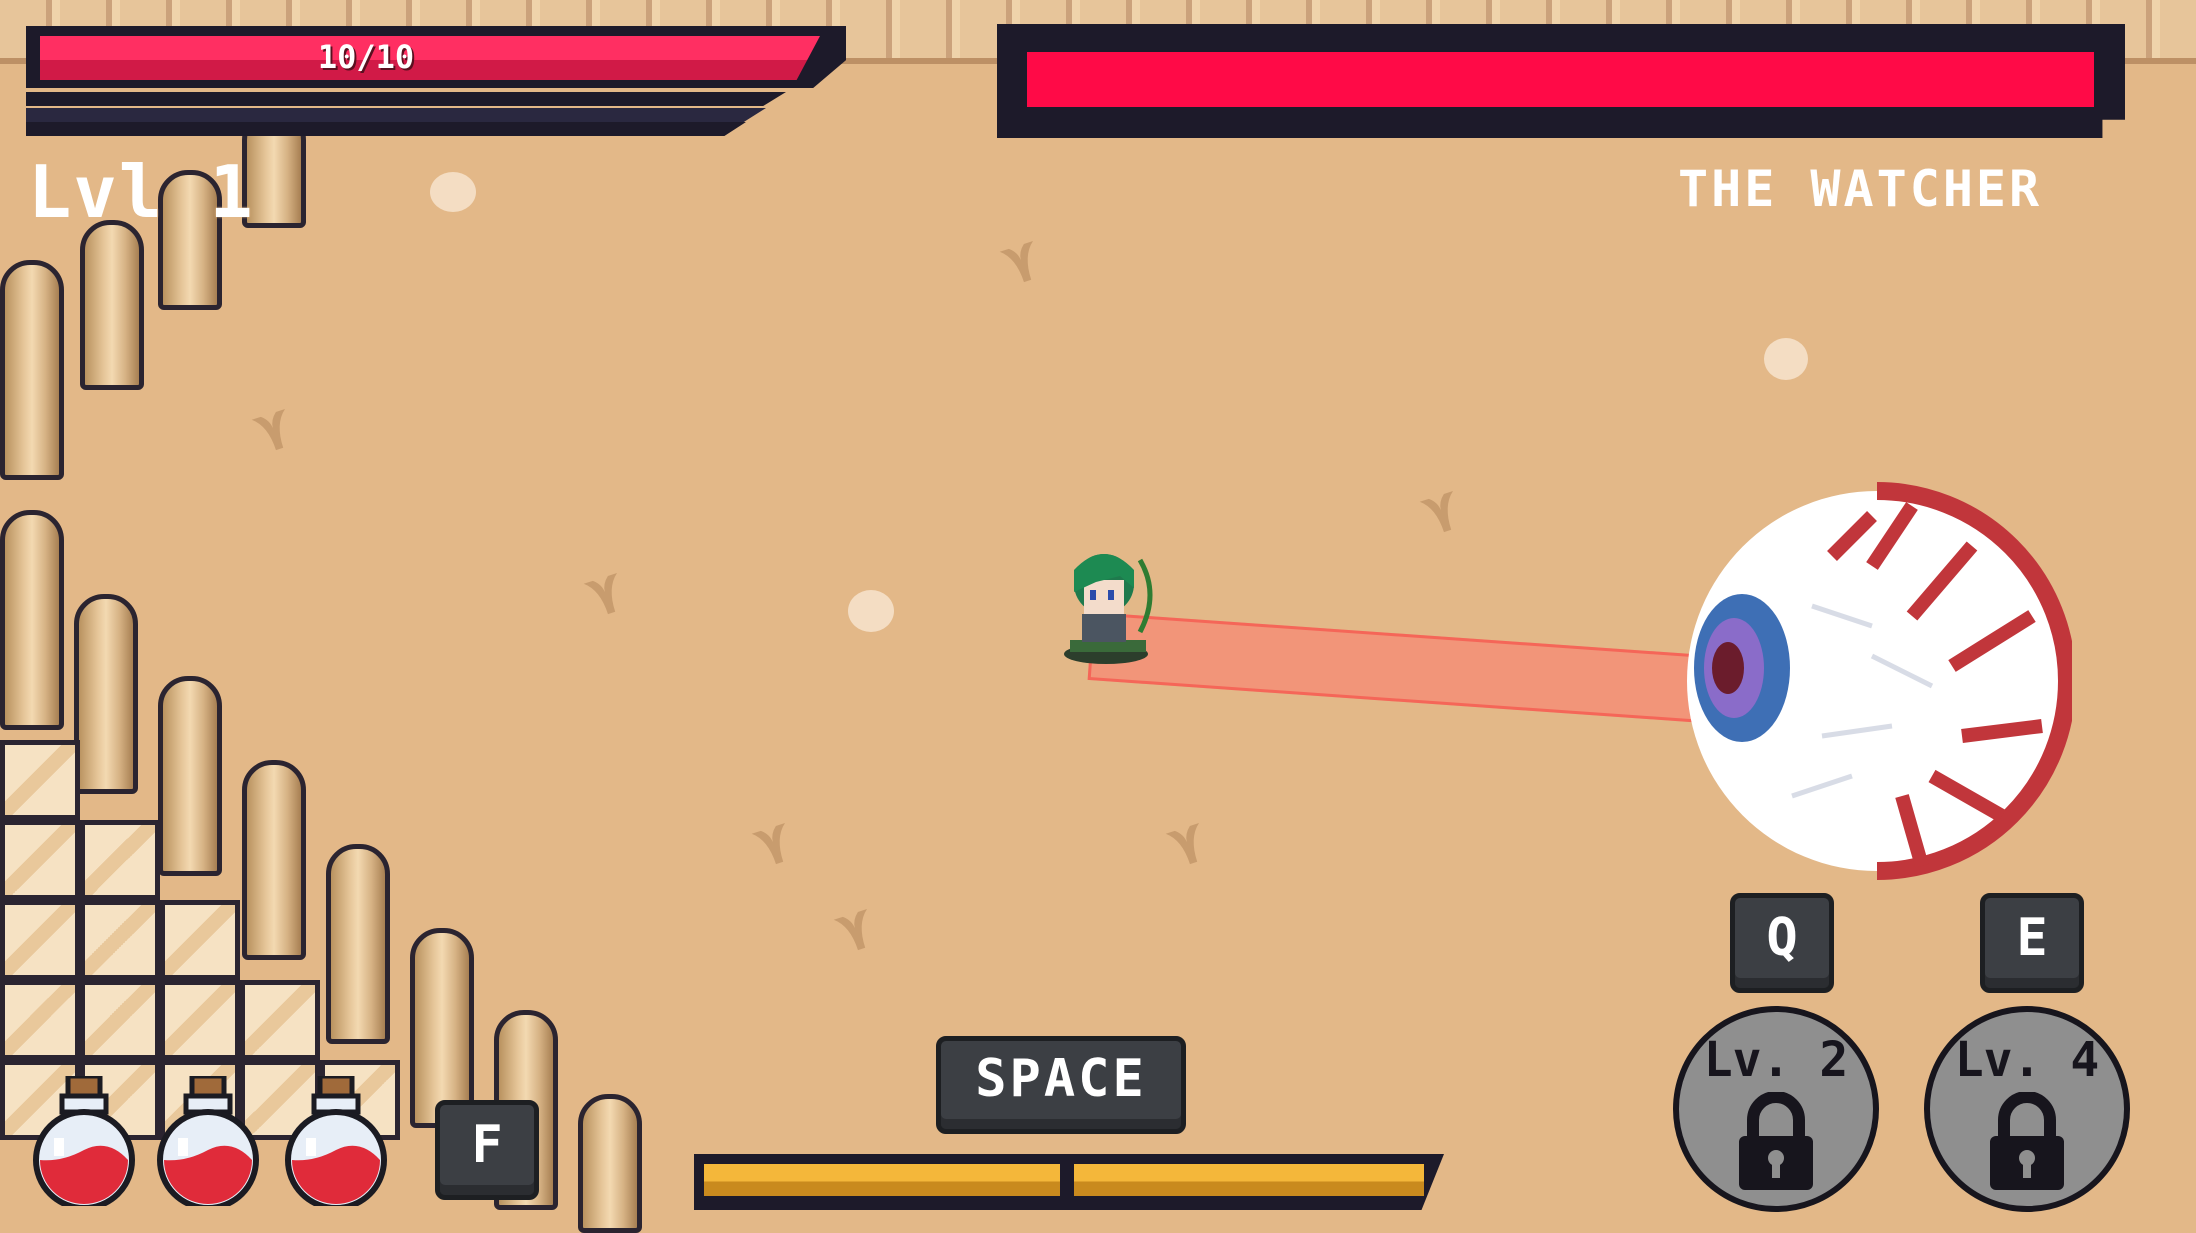 This screenshot has width=2196, height=1233. I want to click on skill-q-key: Q, so click(1782, 943).